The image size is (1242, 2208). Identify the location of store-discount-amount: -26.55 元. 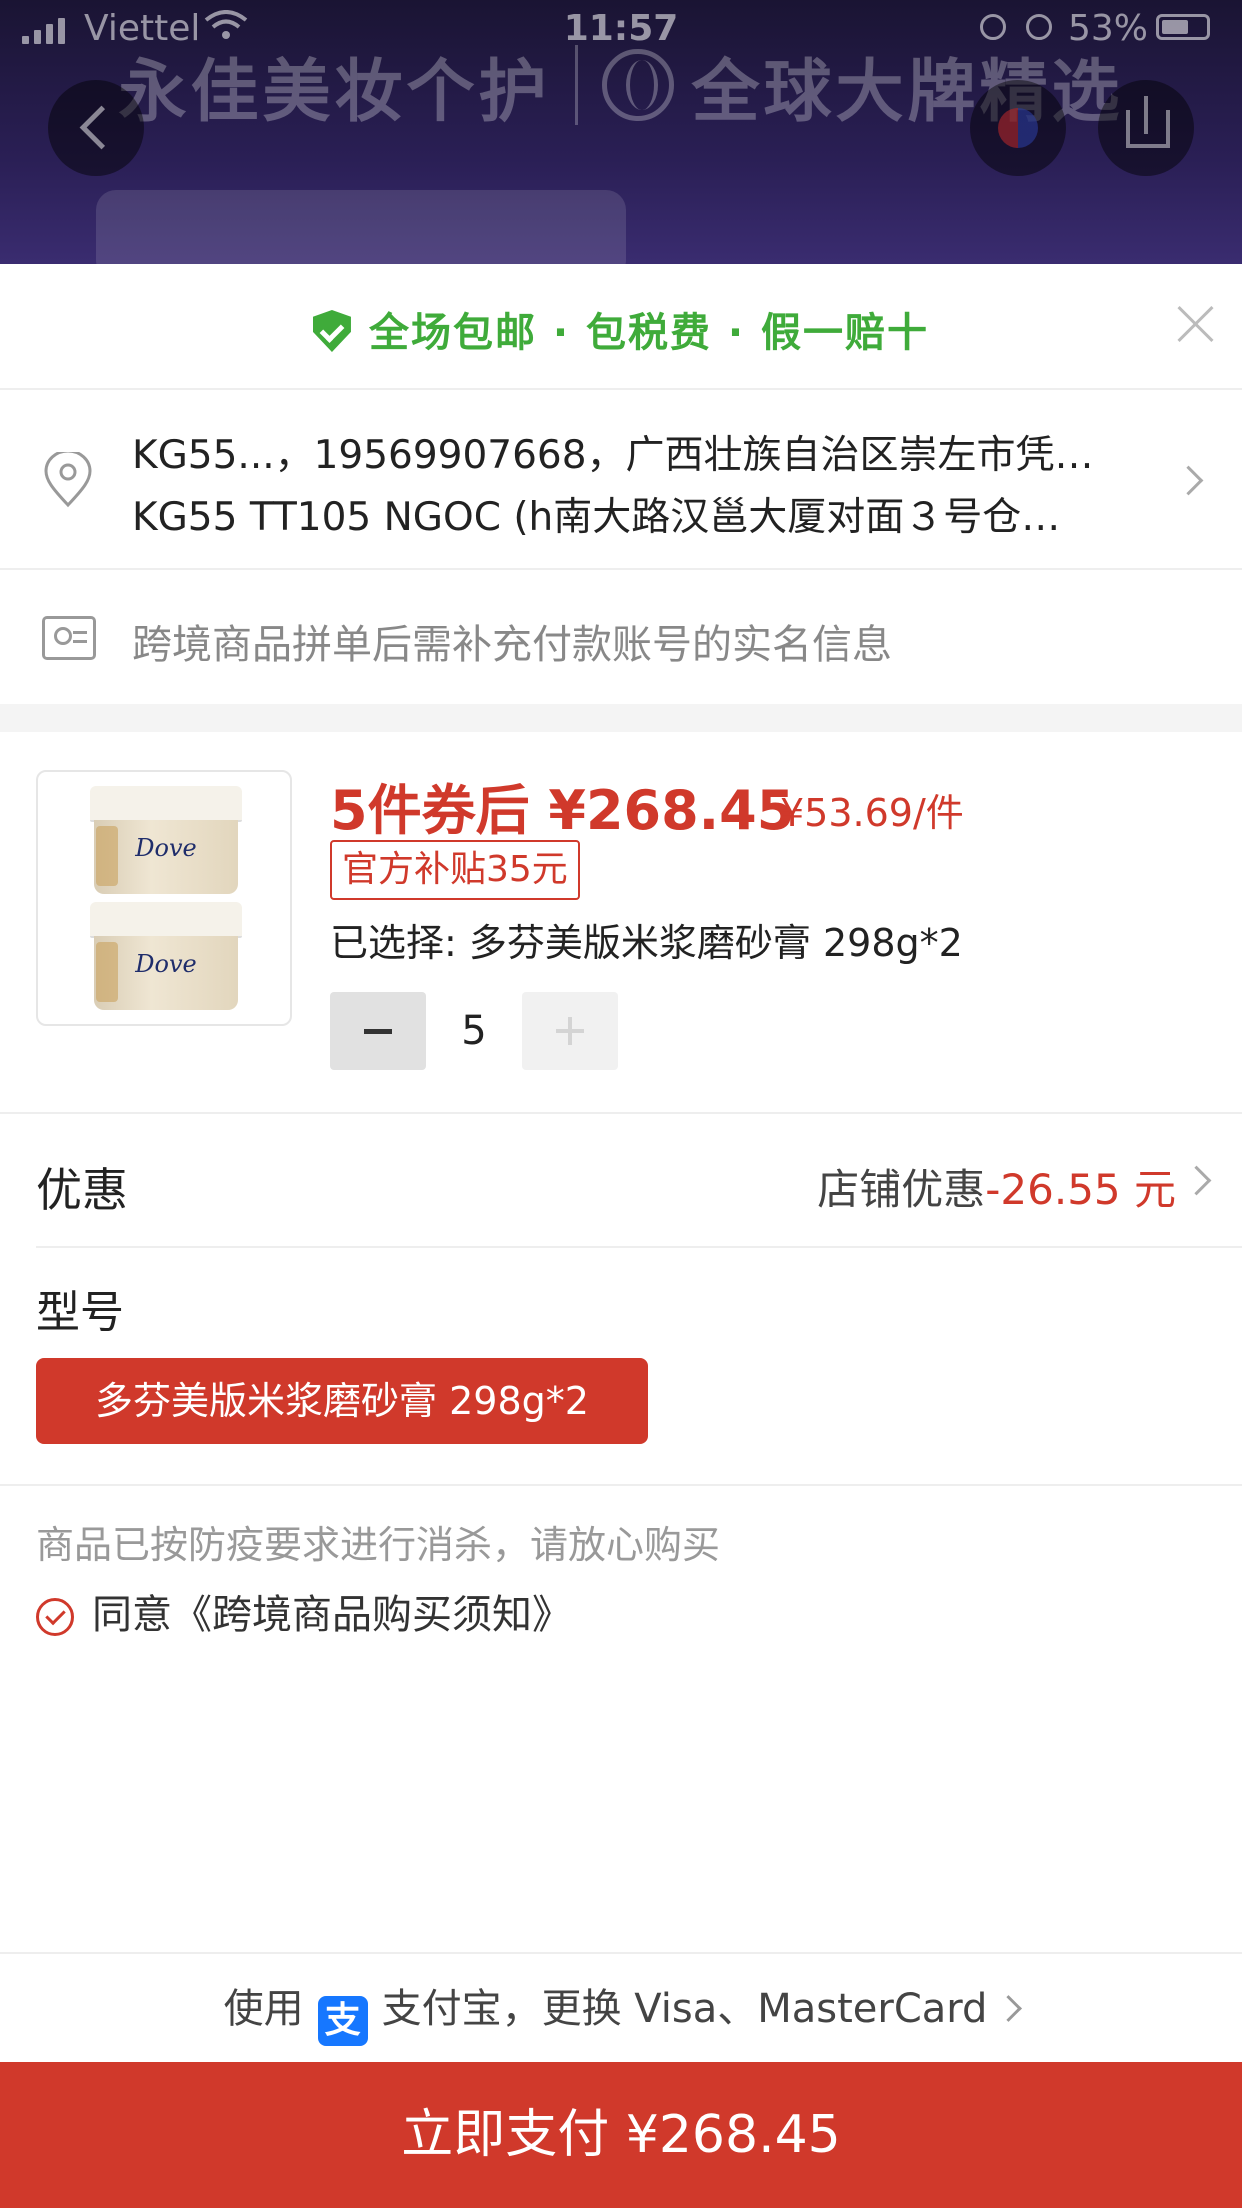
(1080, 1189).